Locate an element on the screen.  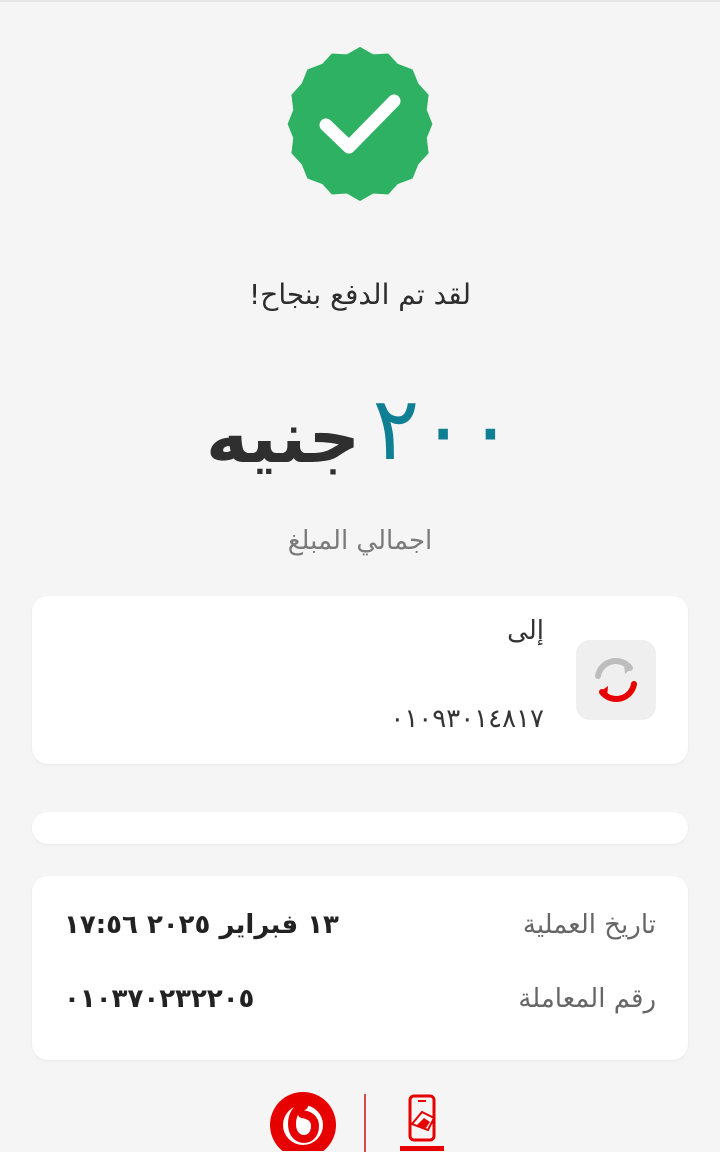
vodafone-cash-logo-icon is located at coordinates (422, 1122).